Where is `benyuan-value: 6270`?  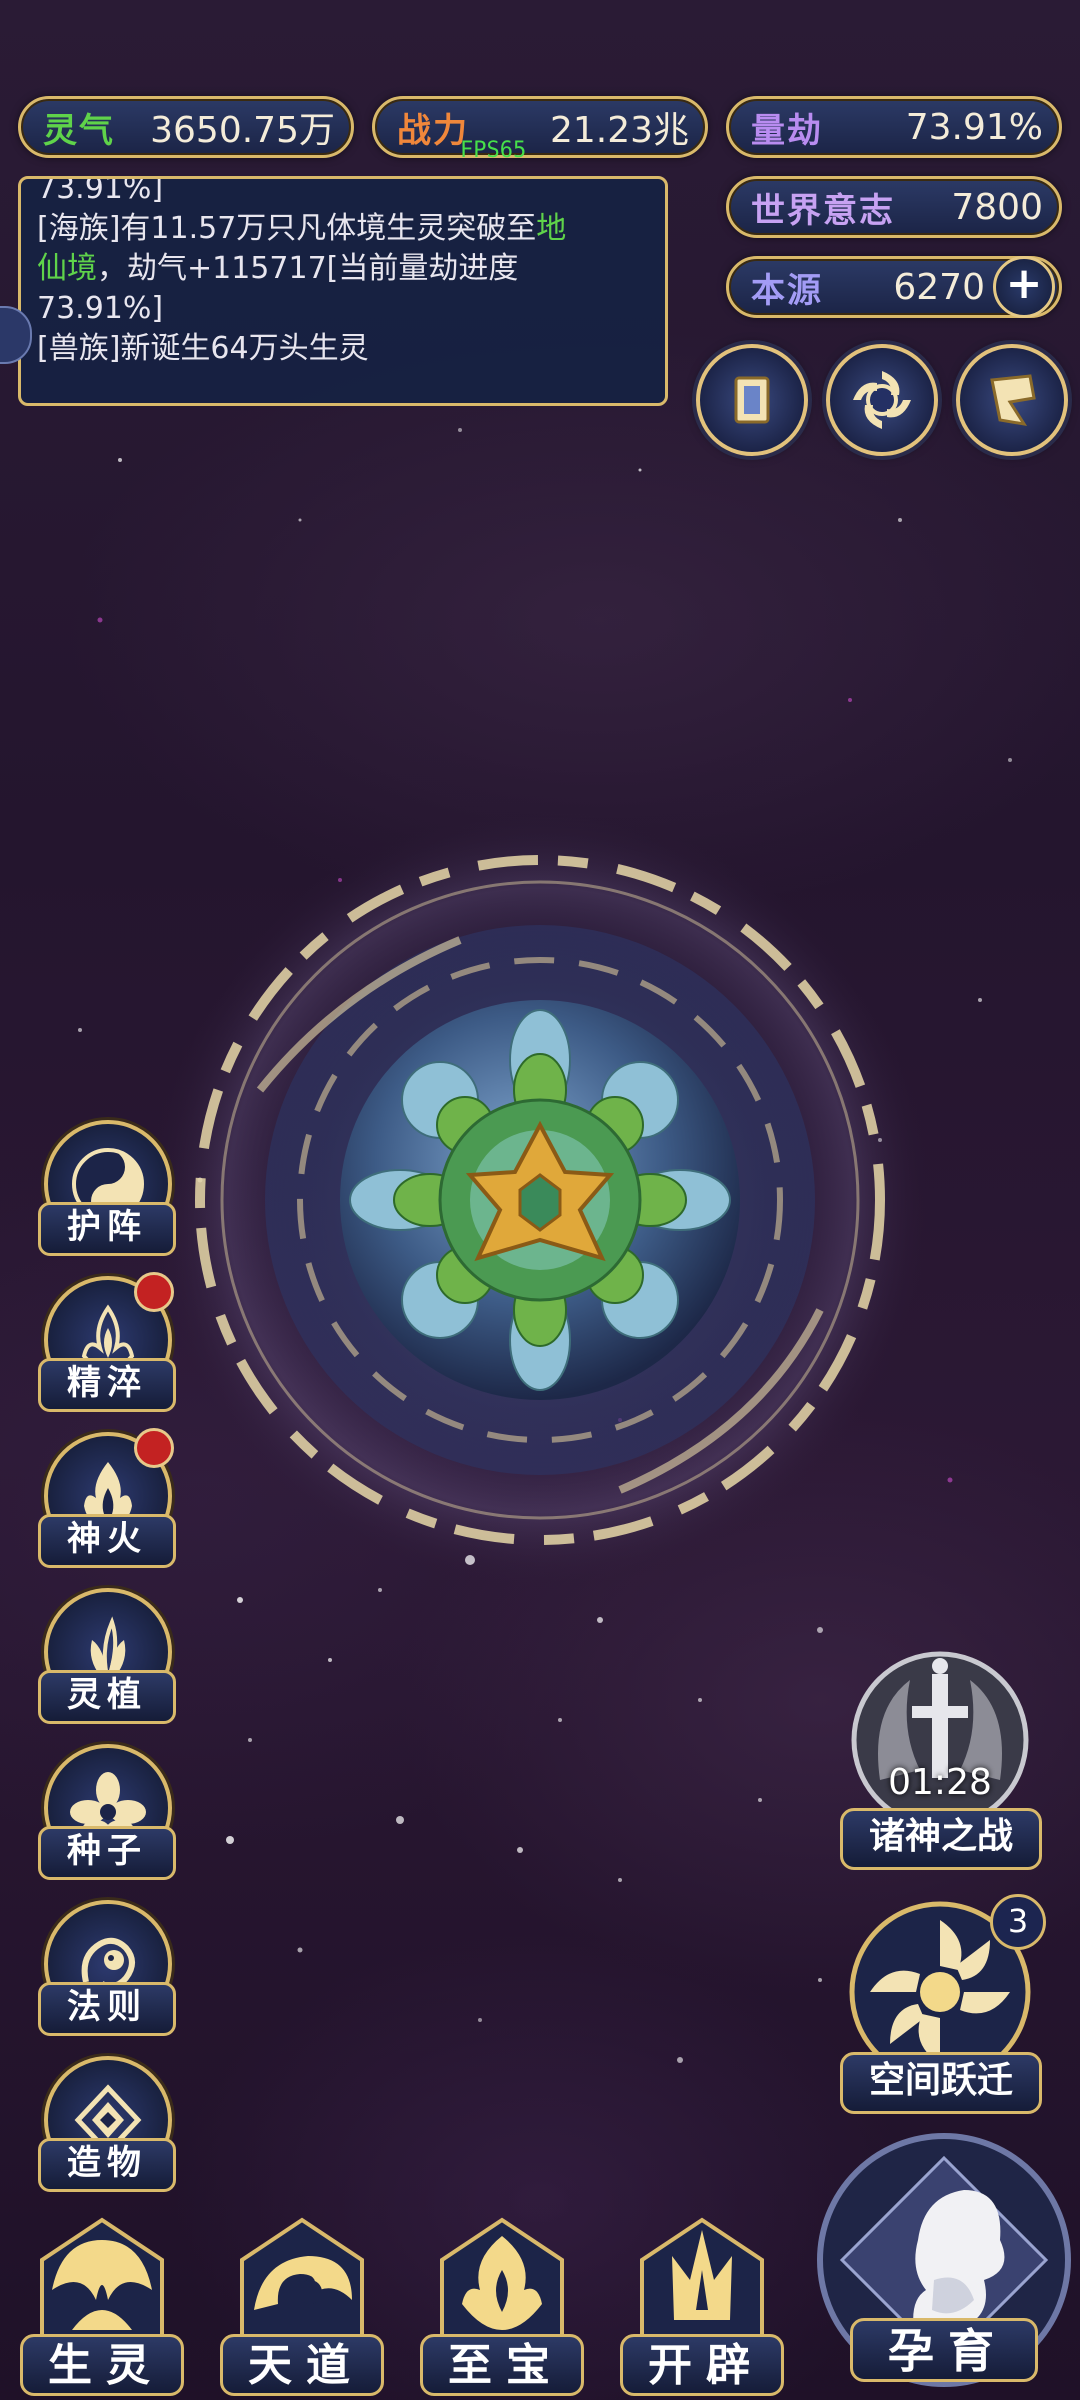 benyuan-value: 6270 is located at coordinates (939, 287).